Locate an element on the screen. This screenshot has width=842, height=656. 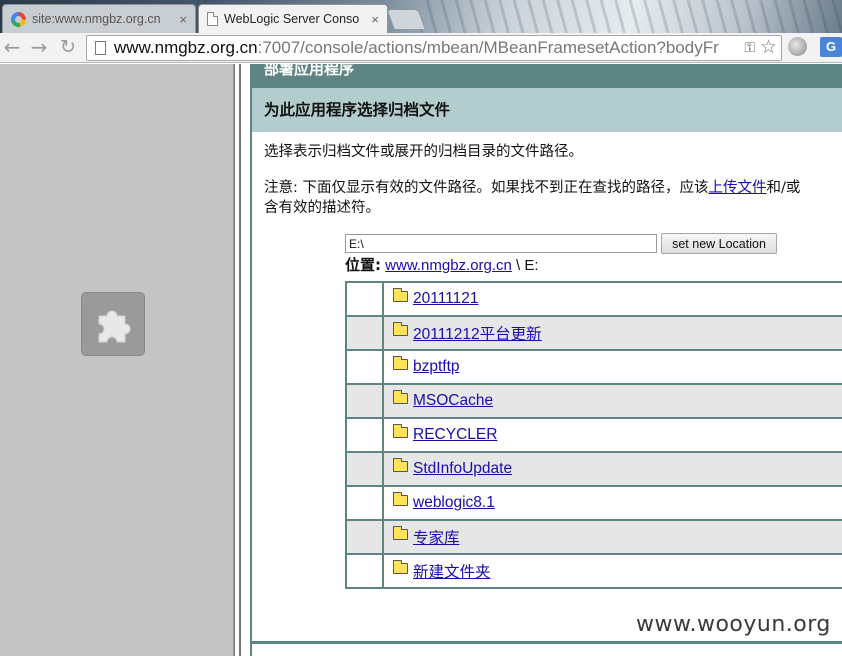
note-suffix: 和/或 is located at coordinates (783, 188).